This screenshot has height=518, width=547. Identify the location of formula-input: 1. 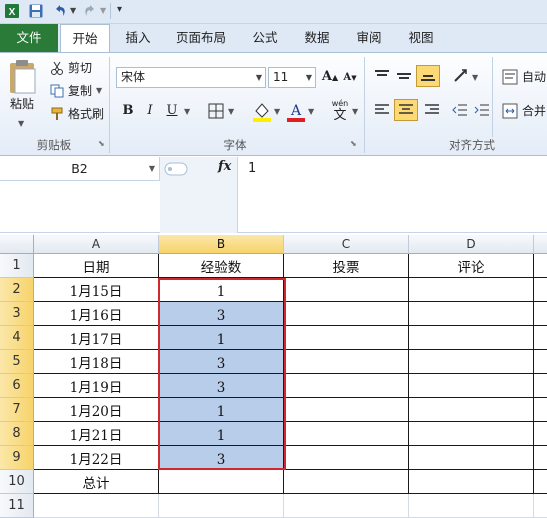
(252, 168).